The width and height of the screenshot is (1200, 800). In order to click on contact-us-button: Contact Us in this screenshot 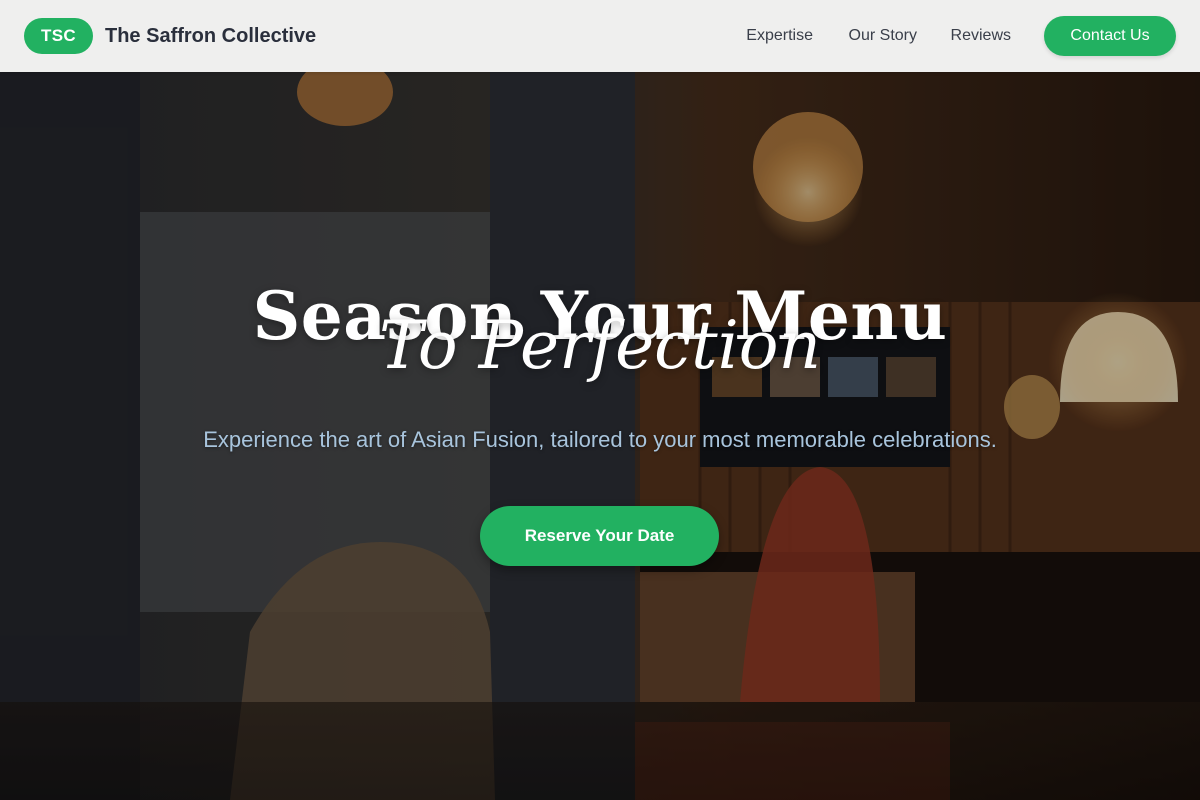, I will do `click(1110, 36)`.